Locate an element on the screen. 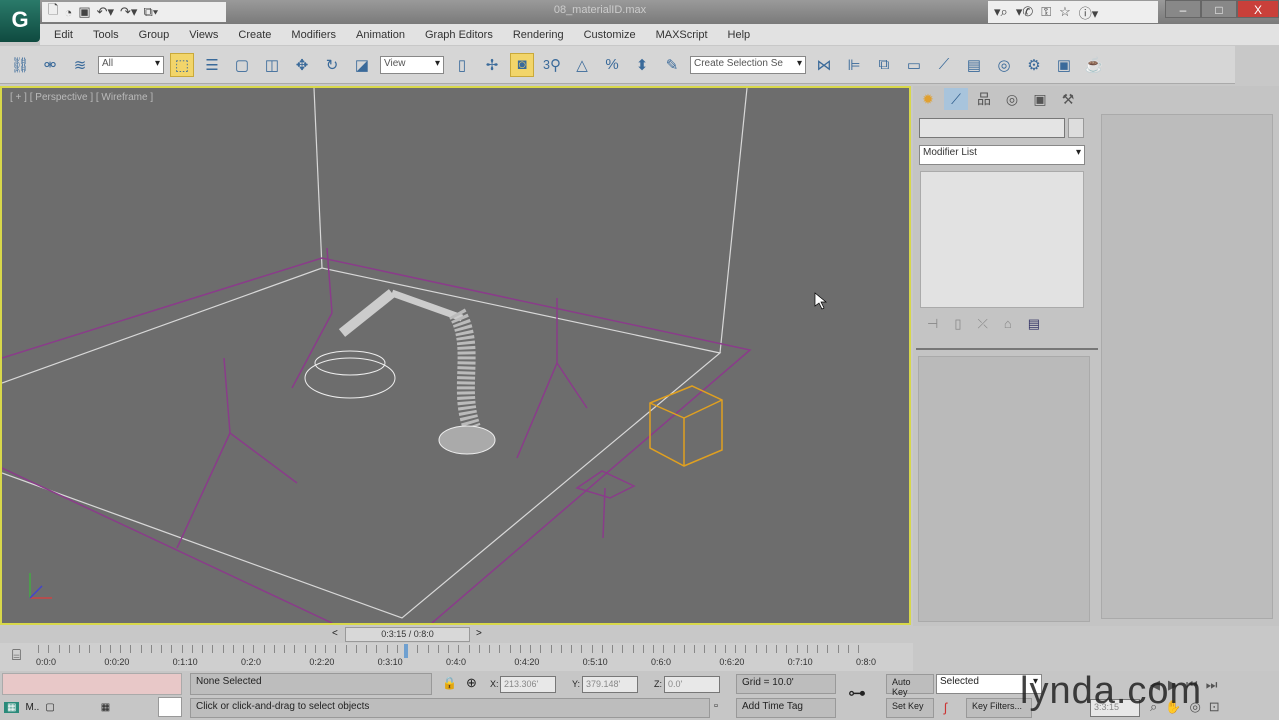 This screenshot has height=720, width=1279. mini-curve-editor-icon: ⌸ is located at coordinates (16, 655).